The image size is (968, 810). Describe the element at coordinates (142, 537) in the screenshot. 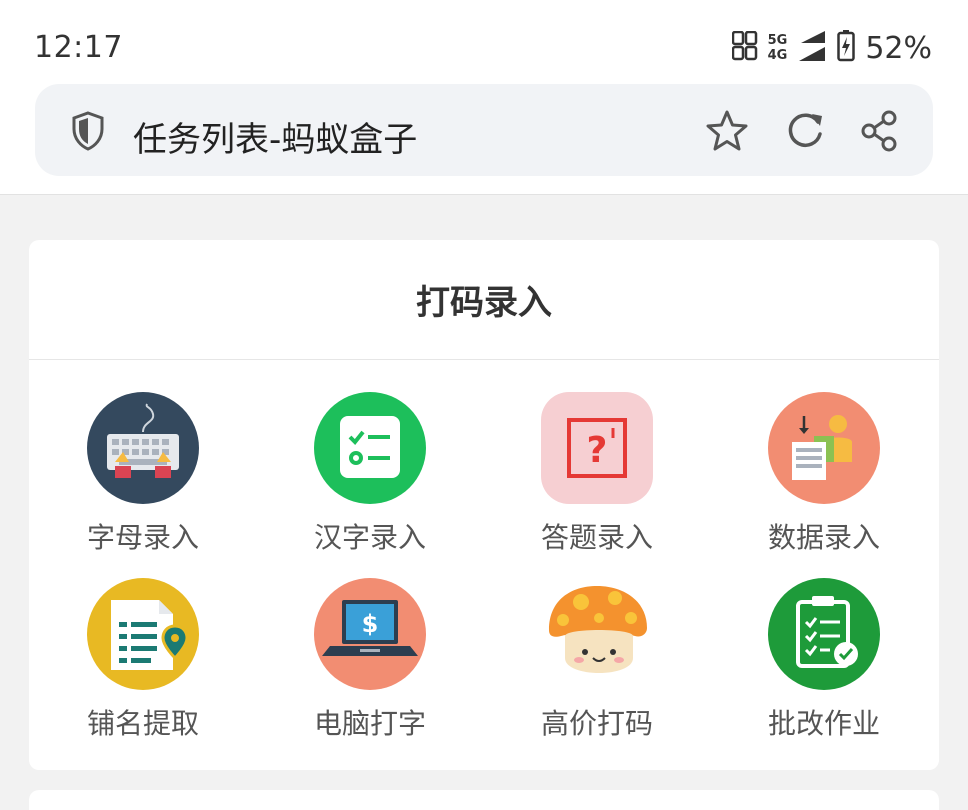

I see `tile-label: 字母录入` at that location.